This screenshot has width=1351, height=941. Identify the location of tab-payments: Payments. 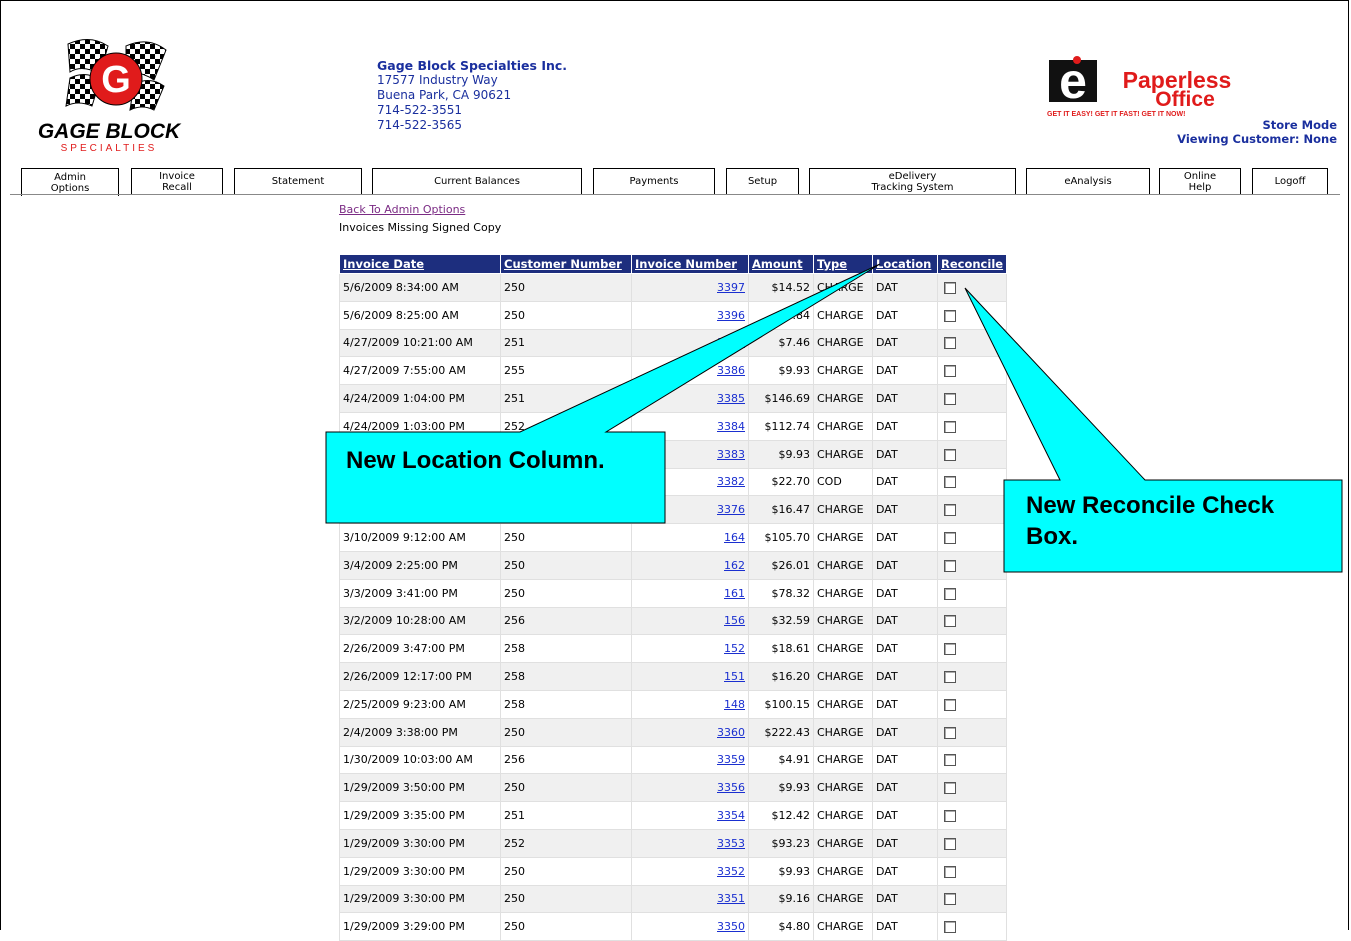
(654, 181).